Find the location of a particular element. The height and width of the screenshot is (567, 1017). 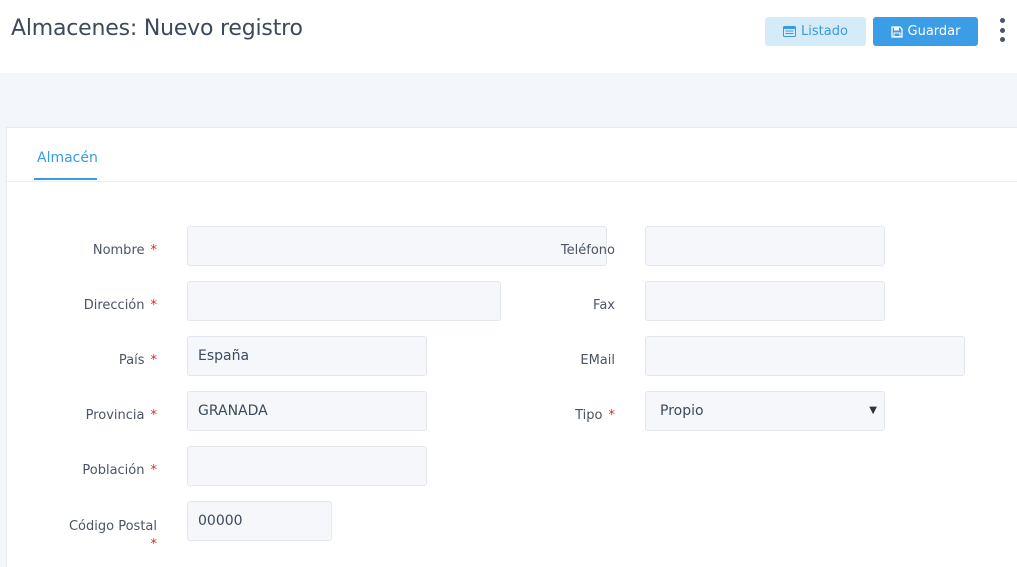

guardar-label: Guardar is located at coordinates (934, 31).